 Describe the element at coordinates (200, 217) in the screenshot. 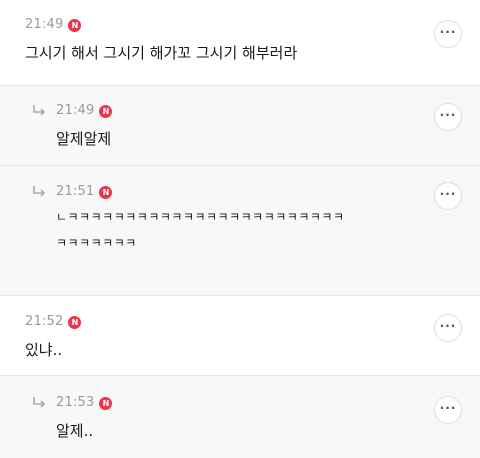

I see `comment-text-line: ㄴㅋㅋㅋㅋㅋㅋㅋㅋㅋㅋㅋㅋㅋㅋㅋㅋㅋㅋㅋㅋㅋㅋㅋㅋ` at that location.